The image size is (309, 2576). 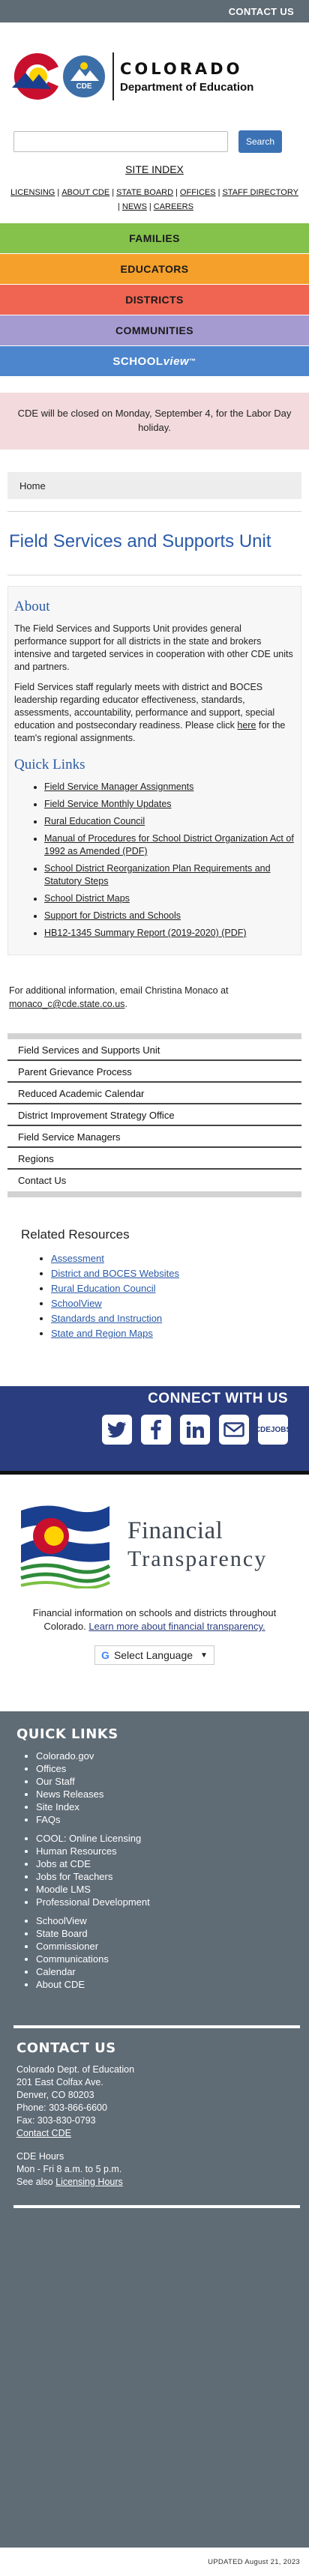 I want to click on language-select: G Select Language ▼, so click(x=154, y=1655).